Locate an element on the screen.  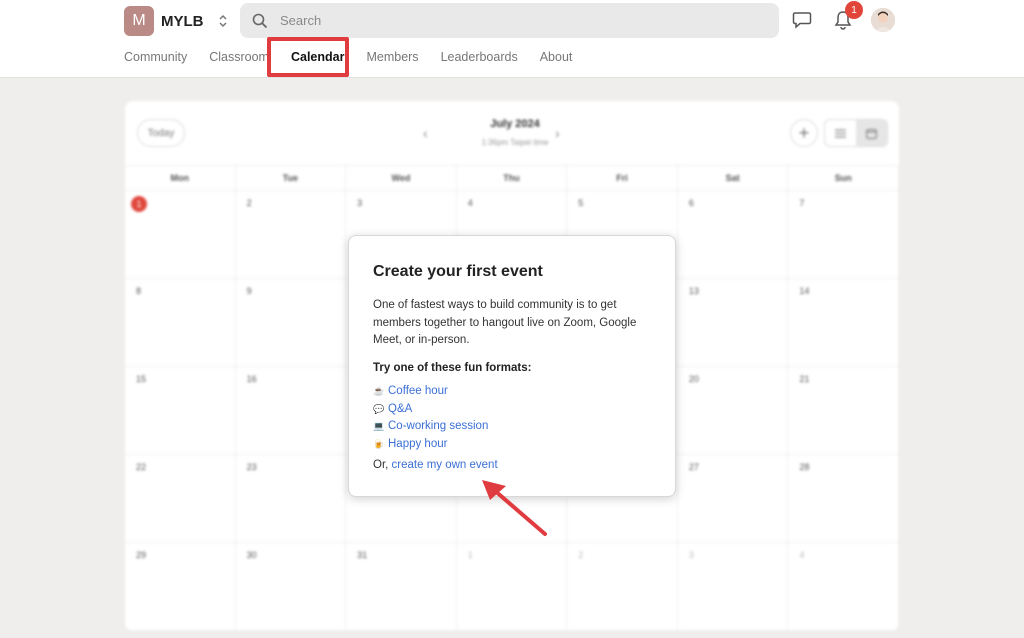
chevron-left-icon: ‹ is located at coordinates (425, 133).